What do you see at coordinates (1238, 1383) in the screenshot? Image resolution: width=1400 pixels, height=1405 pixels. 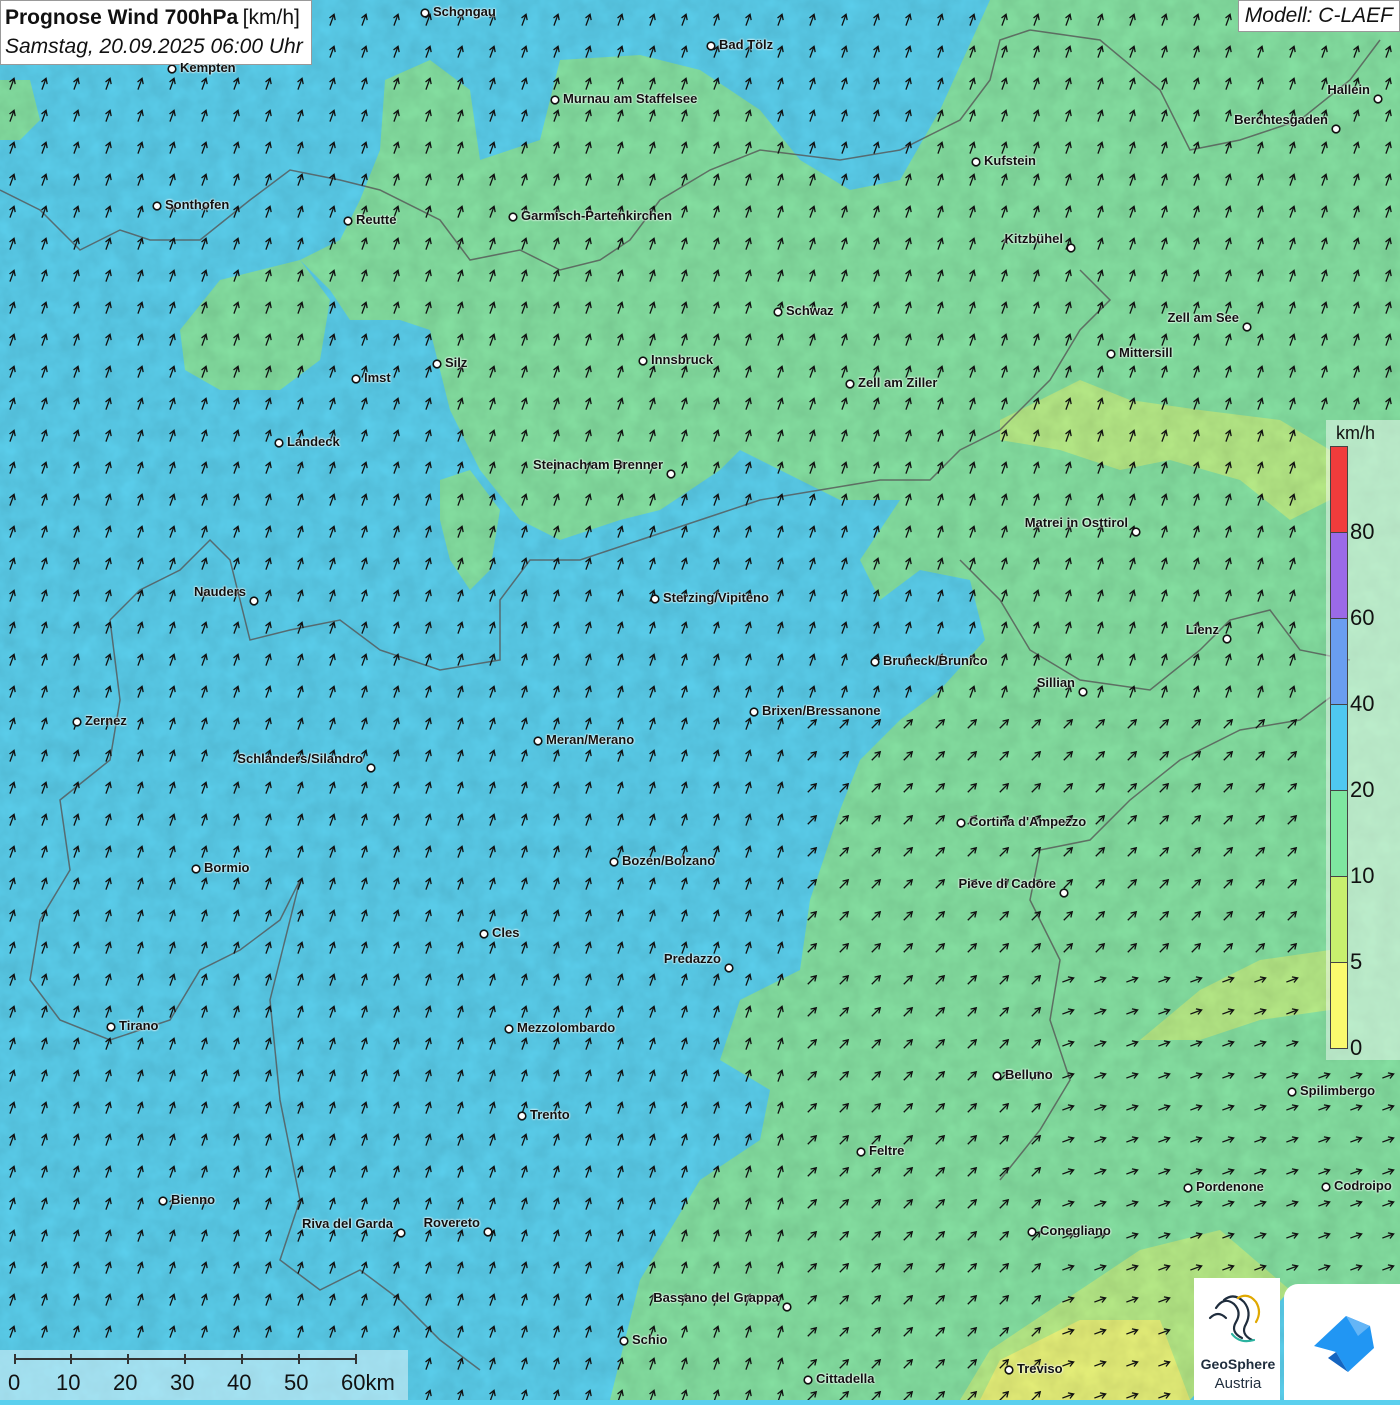 I see `geosphere-logo-sub: Austria` at bounding box center [1238, 1383].